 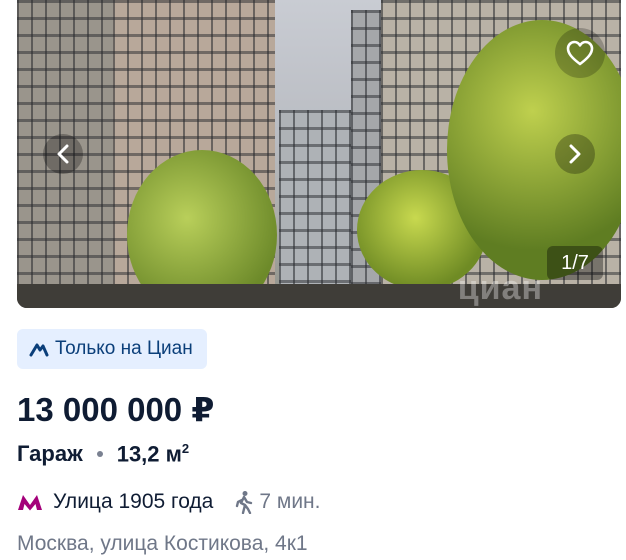 I want to click on cian-logo-icon, so click(x=39, y=350).